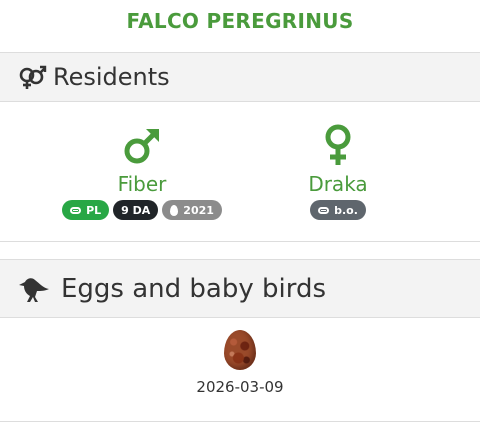 This screenshot has width=480, height=428. I want to click on badge-label: 9 DA, so click(136, 210).